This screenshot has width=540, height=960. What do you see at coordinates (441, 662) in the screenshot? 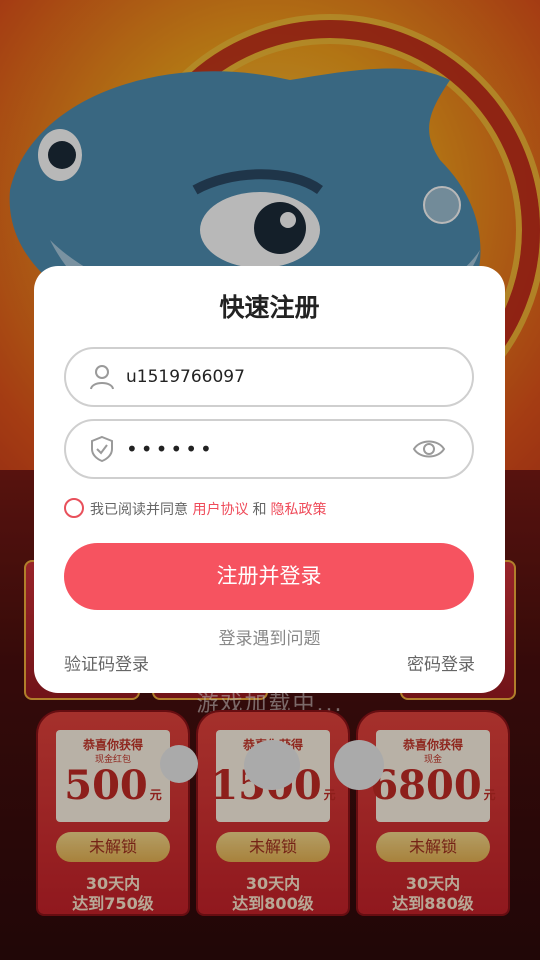
I see `password-login-link: 密码登录` at bounding box center [441, 662].